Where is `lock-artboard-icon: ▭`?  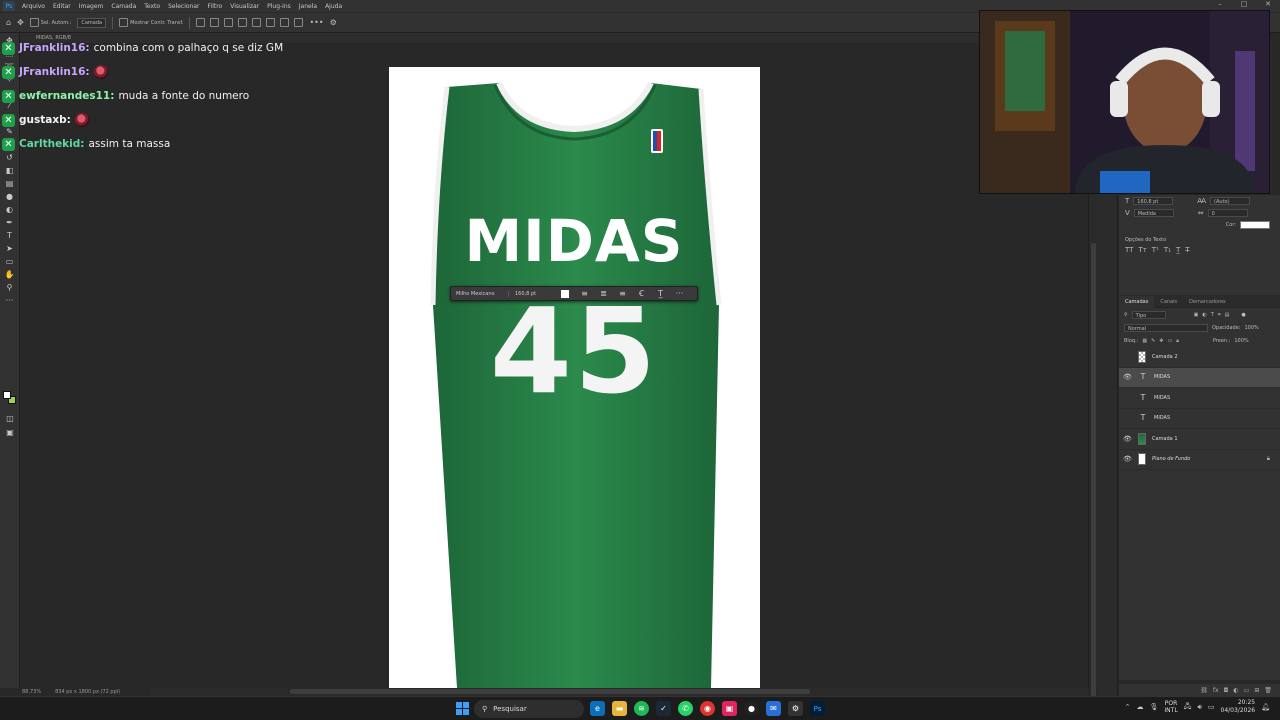 lock-artboard-icon: ▭ is located at coordinates (1169, 341).